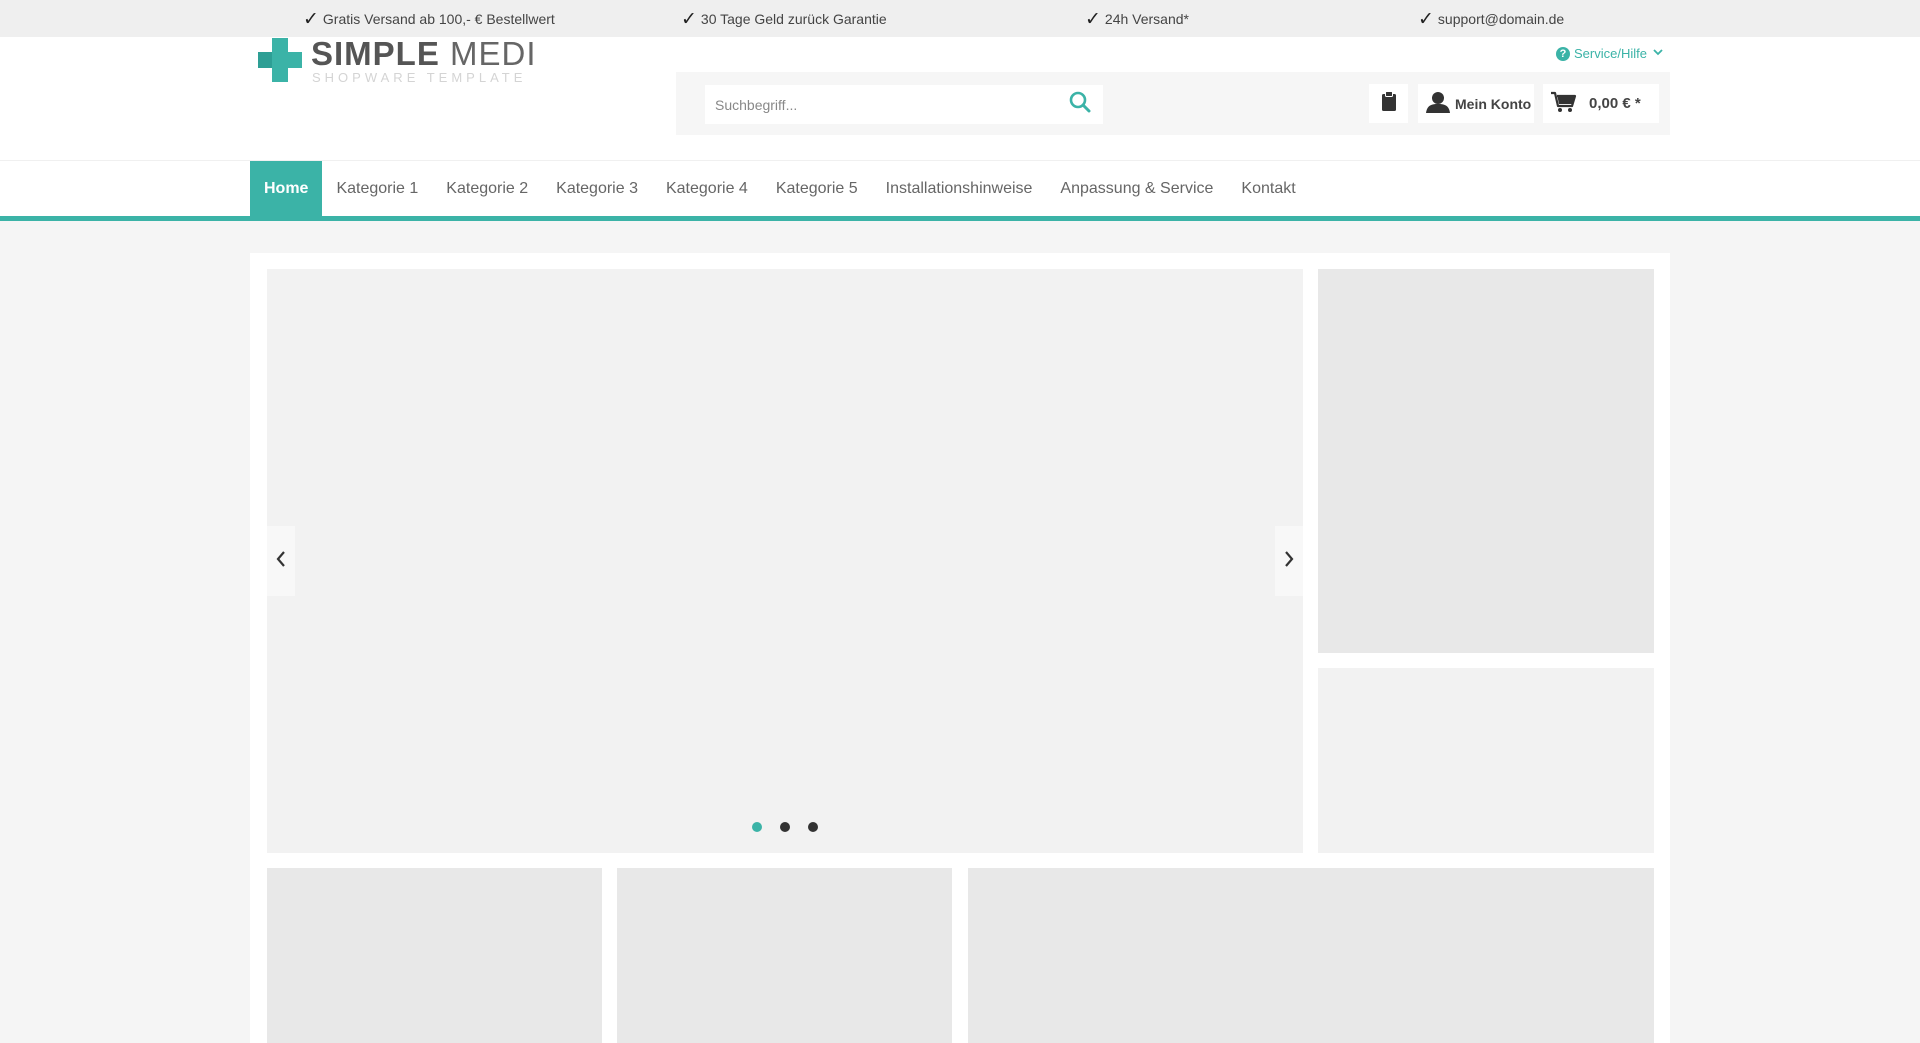  What do you see at coordinates (1658, 53) in the screenshot?
I see `chevron-down-icon` at bounding box center [1658, 53].